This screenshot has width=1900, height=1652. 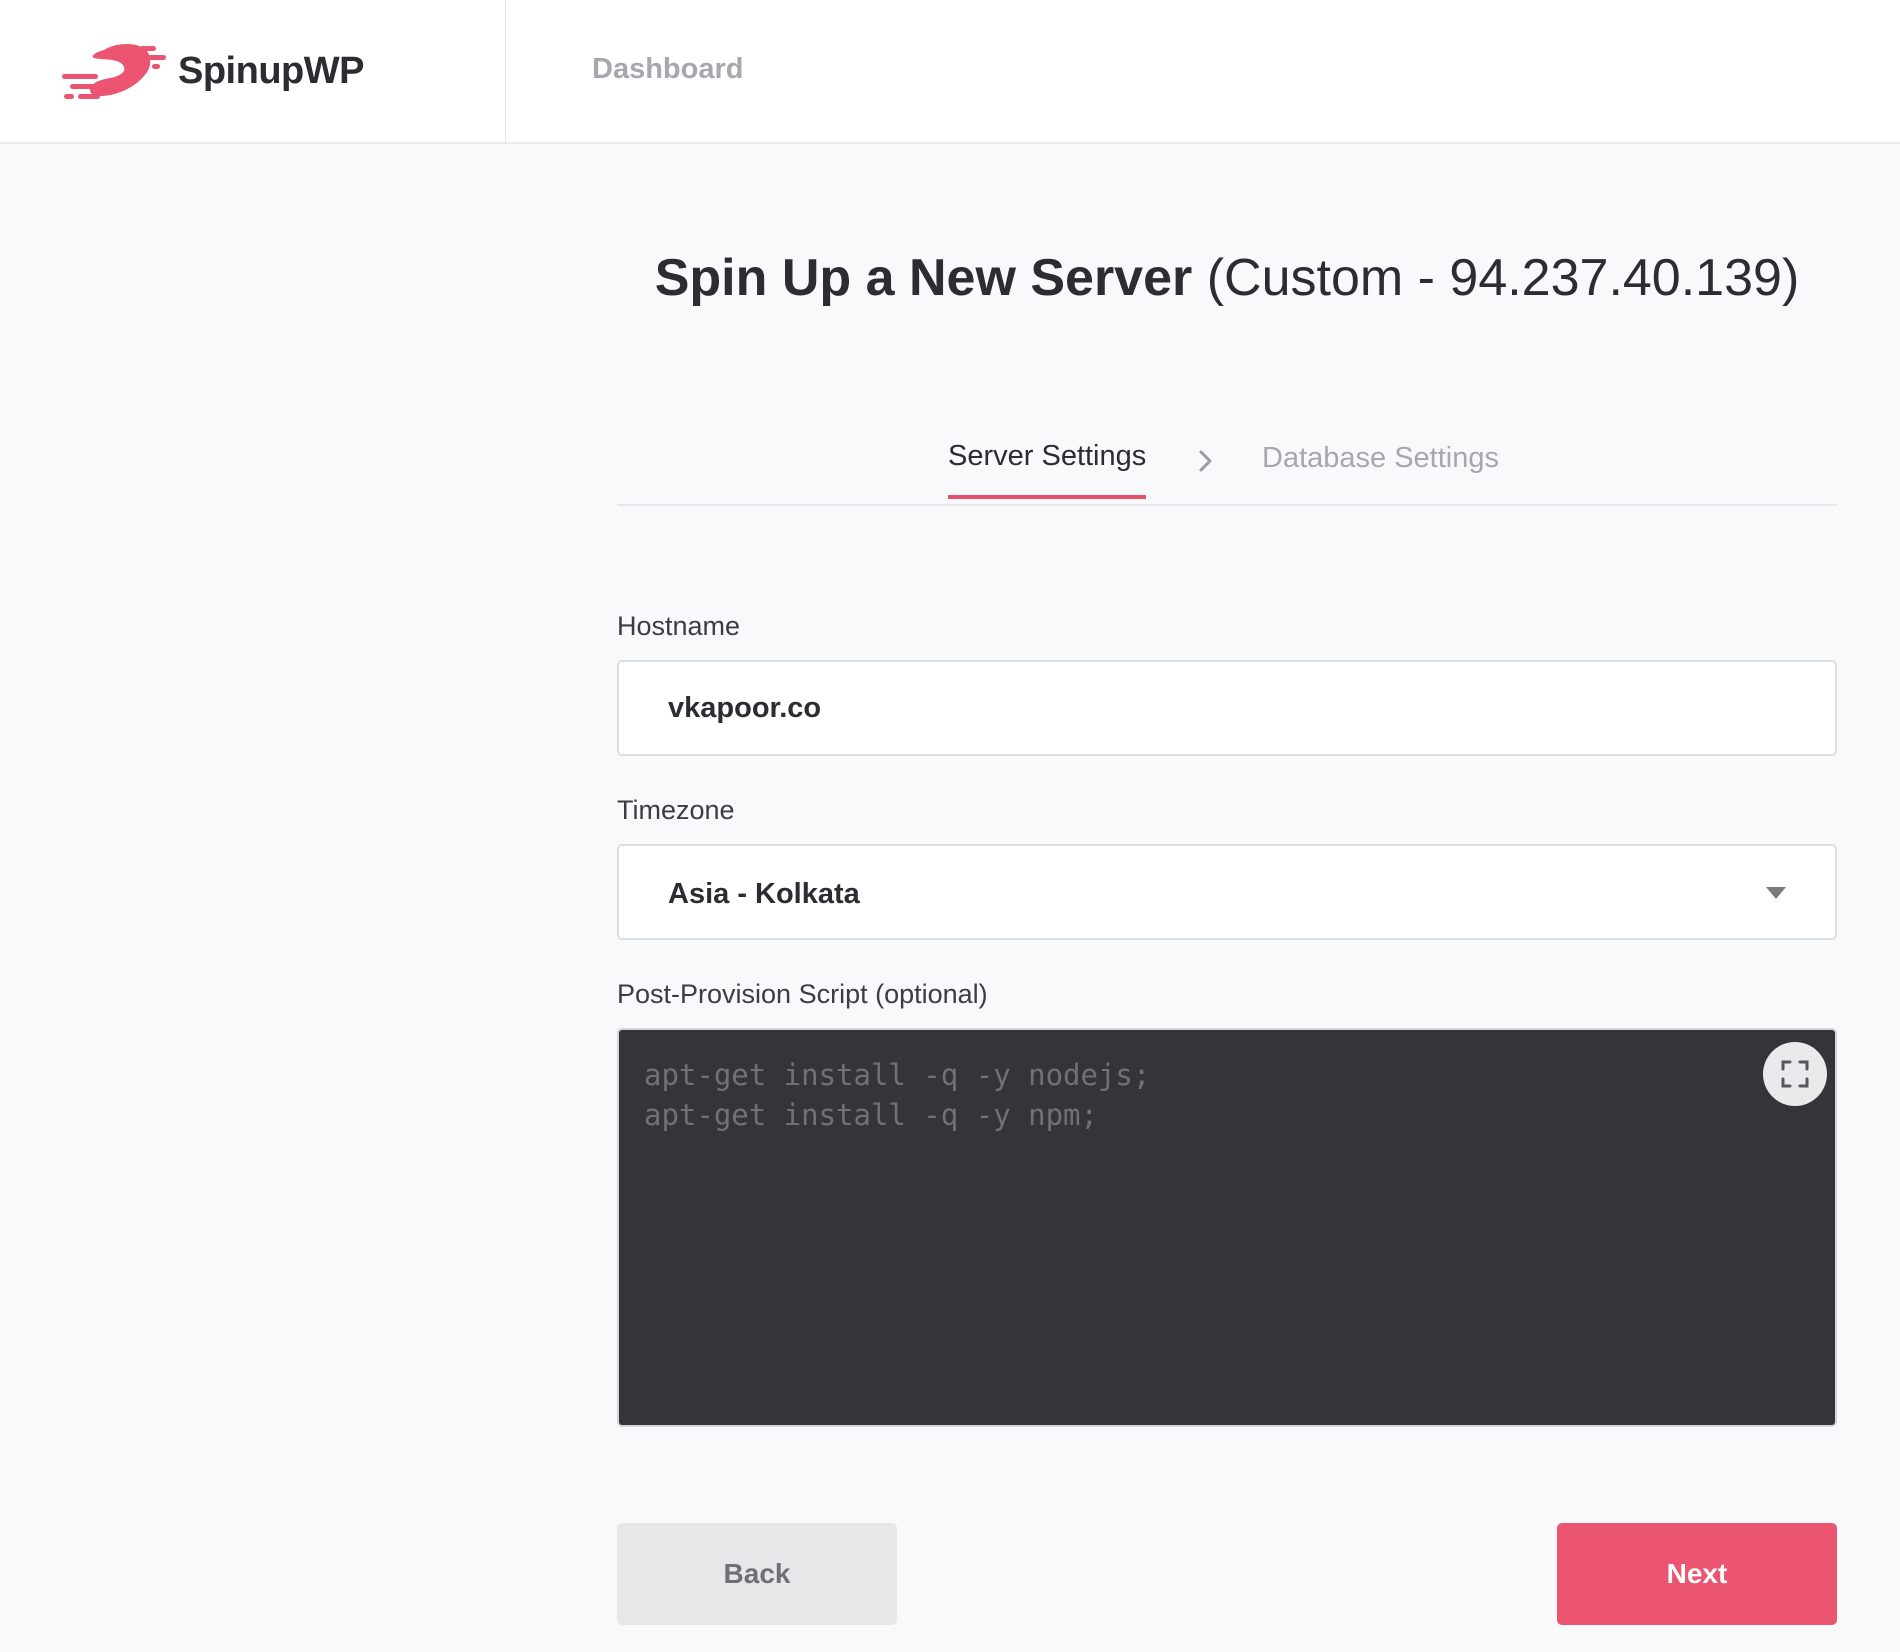 I want to click on nav-dashboard-link: Dashboard, so click(x=667, y=69).